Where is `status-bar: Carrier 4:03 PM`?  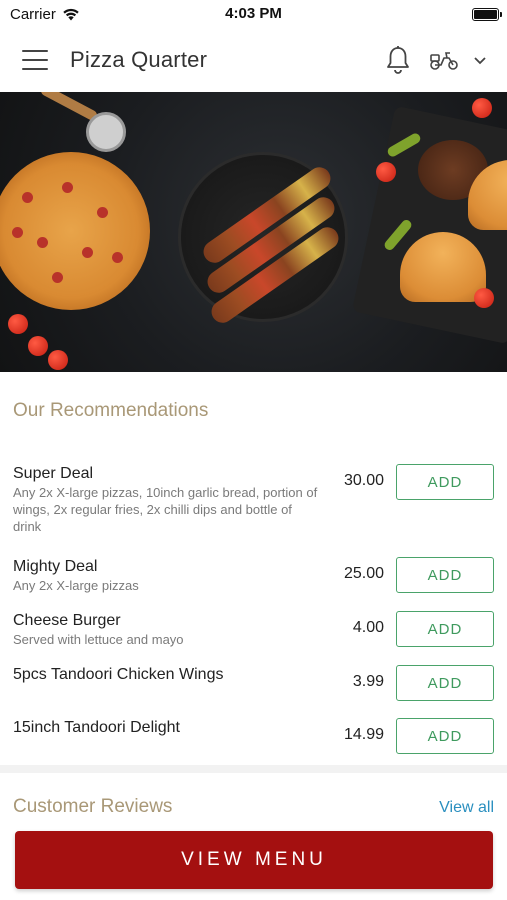
status-bar: Carrier 4:03 PM is located at coordinates (253, 14).